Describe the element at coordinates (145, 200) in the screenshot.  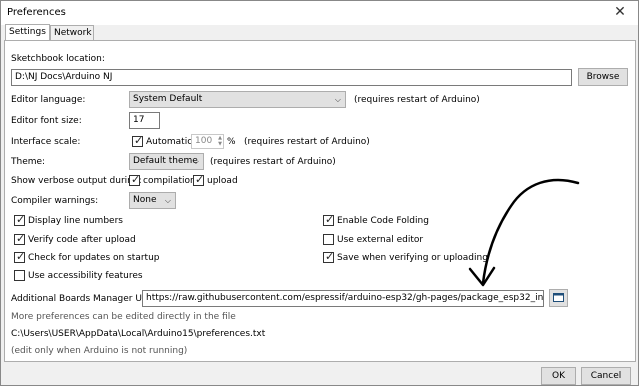
I see `compiler-warnings-value: None` at that location.